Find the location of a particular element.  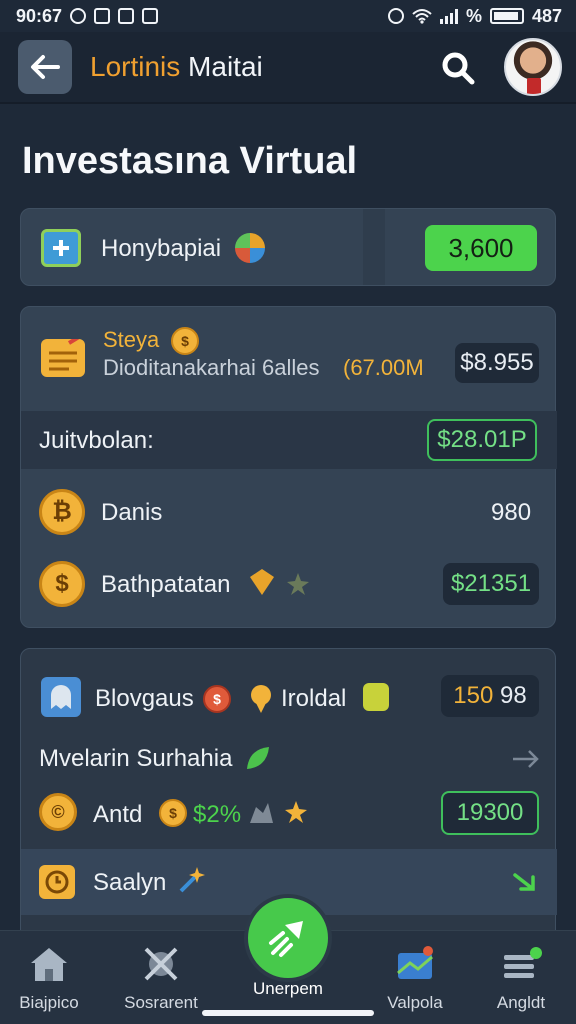

activity-row-value: 19300 is located at coordinates (490, 813).